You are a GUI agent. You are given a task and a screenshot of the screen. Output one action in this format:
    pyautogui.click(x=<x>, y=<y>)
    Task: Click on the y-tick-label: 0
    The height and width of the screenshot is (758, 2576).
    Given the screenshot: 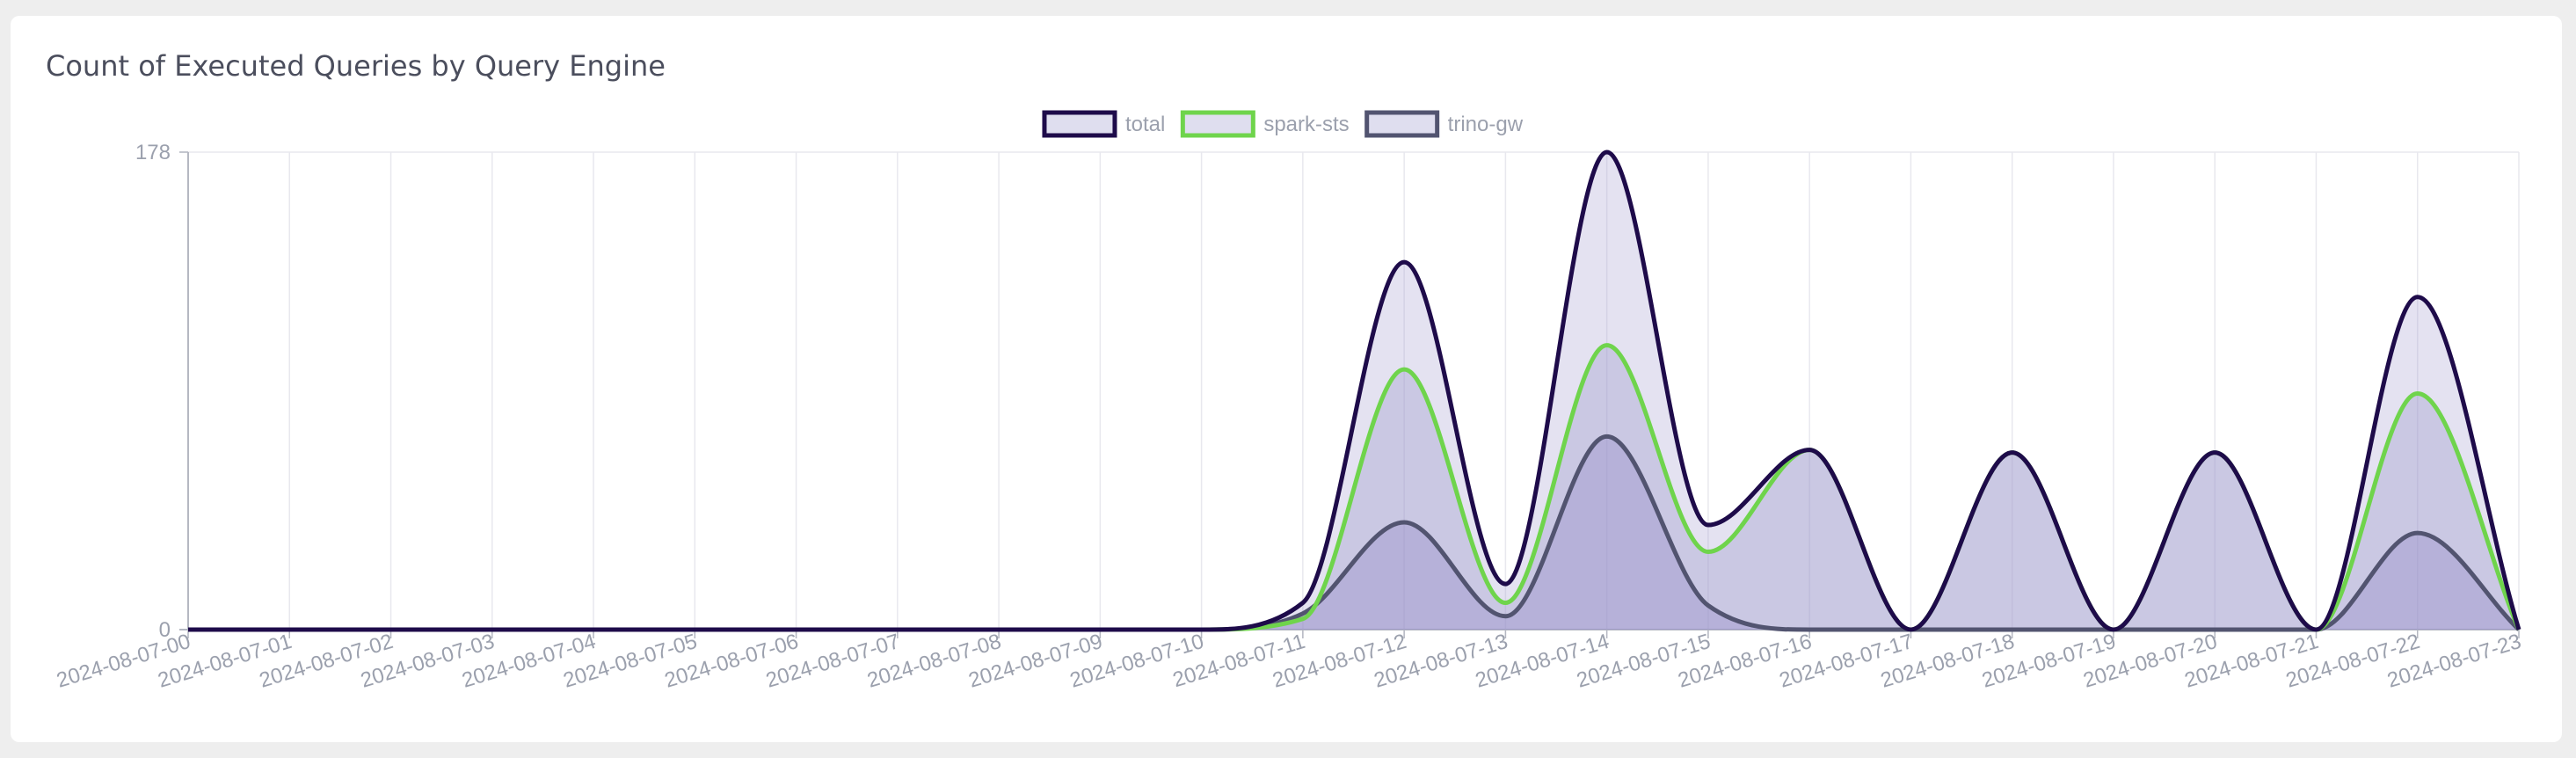 What is the action you would take?
    pyautogui.click(x=165, y=630)
    